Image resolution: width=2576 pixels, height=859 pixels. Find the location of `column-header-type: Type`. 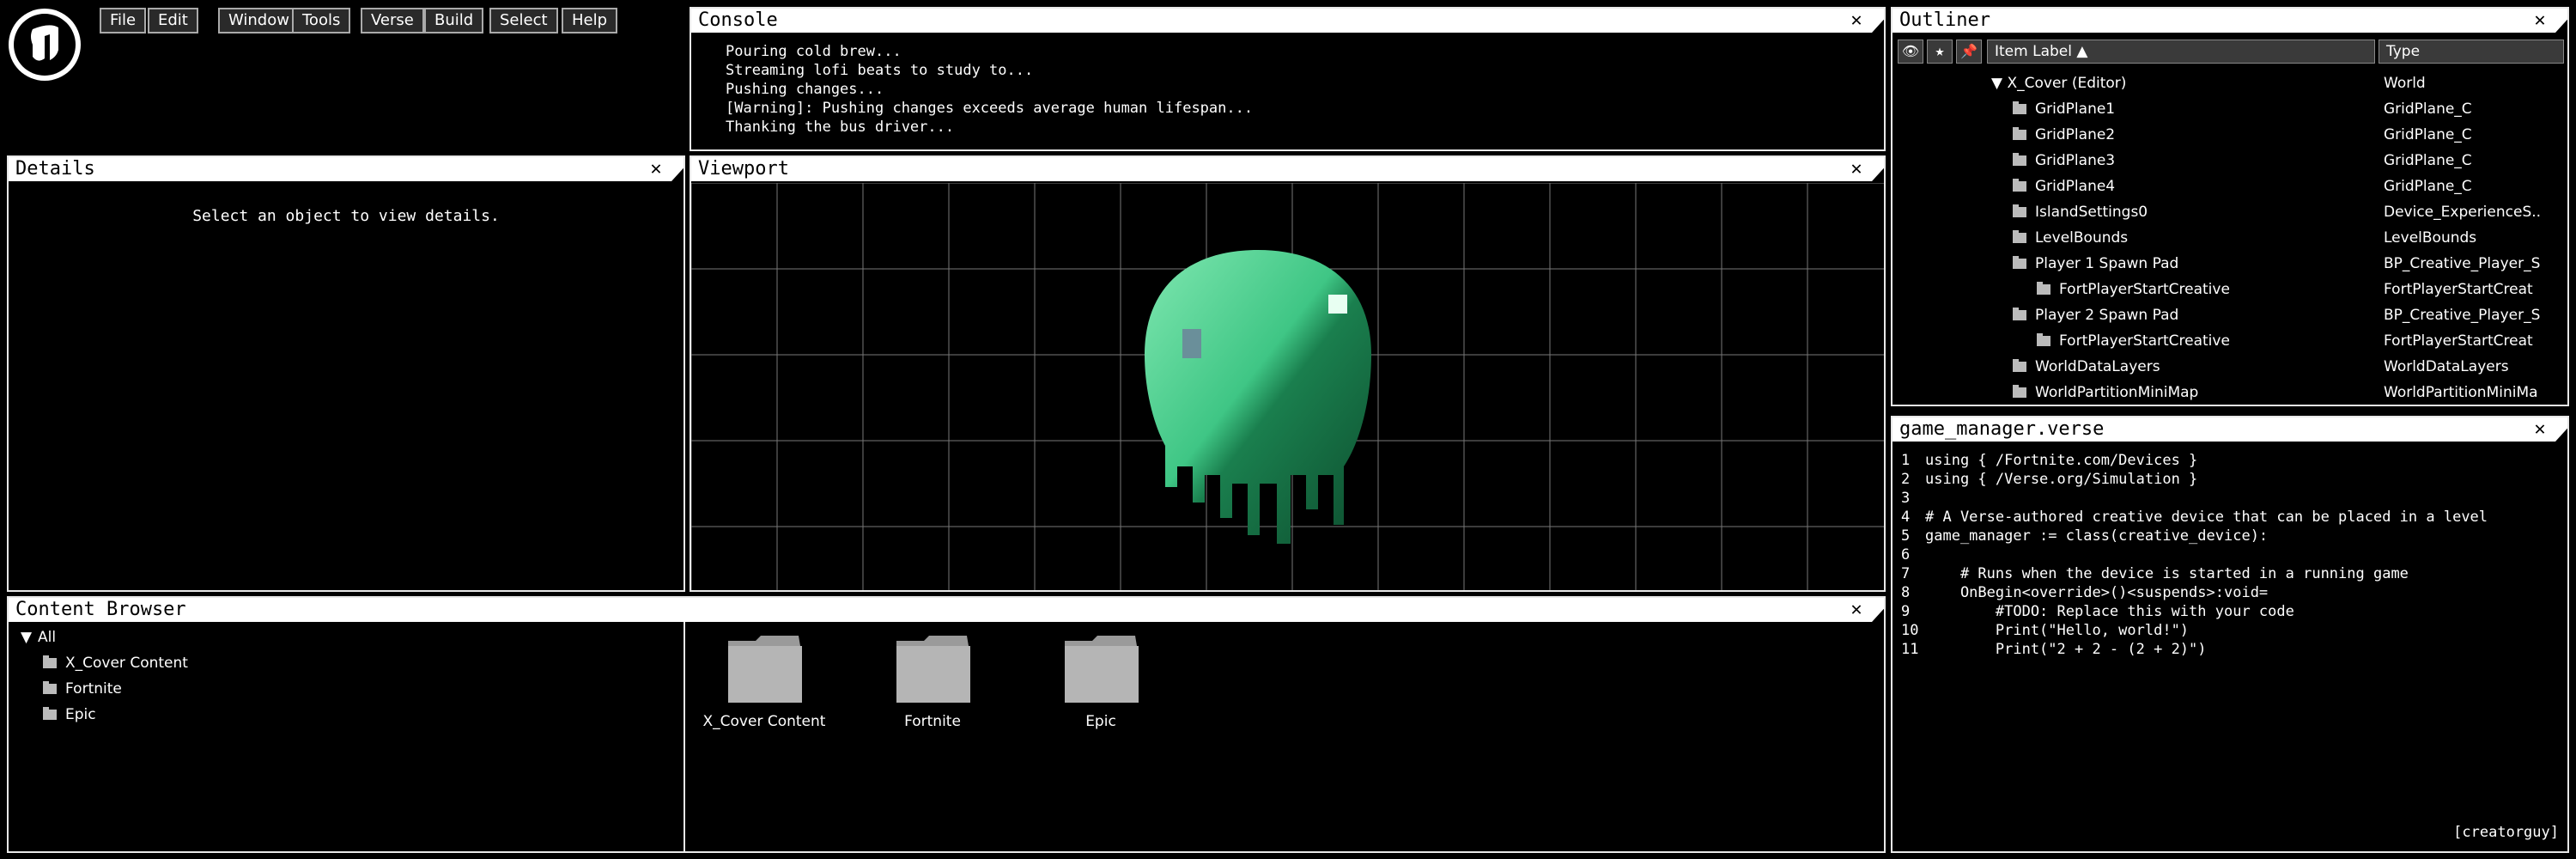

column-header-type: Type is located at coordinates (2471, 52).